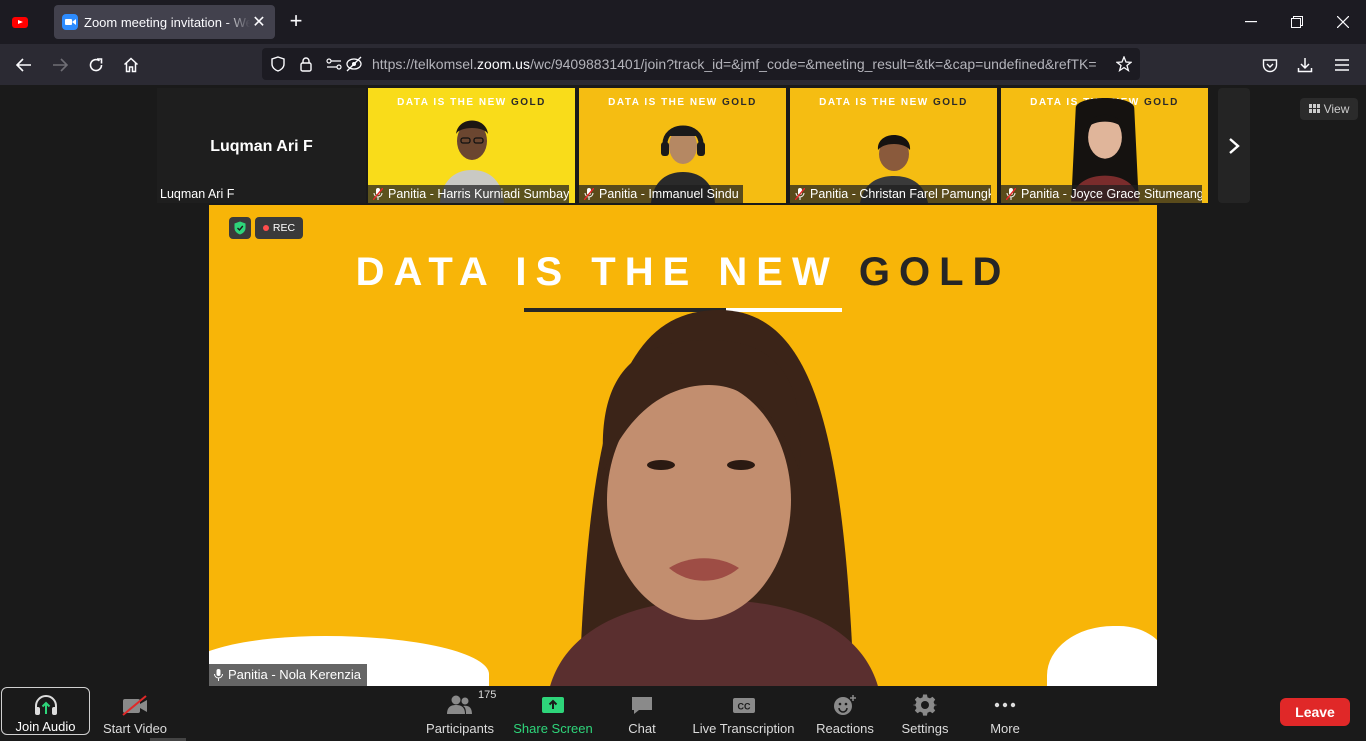 This screenshot has height=741, width=1366. What do you see at coordinates (60, 65) in the screenshot?
I see `forward-icon` at bounding box center [60, 65].